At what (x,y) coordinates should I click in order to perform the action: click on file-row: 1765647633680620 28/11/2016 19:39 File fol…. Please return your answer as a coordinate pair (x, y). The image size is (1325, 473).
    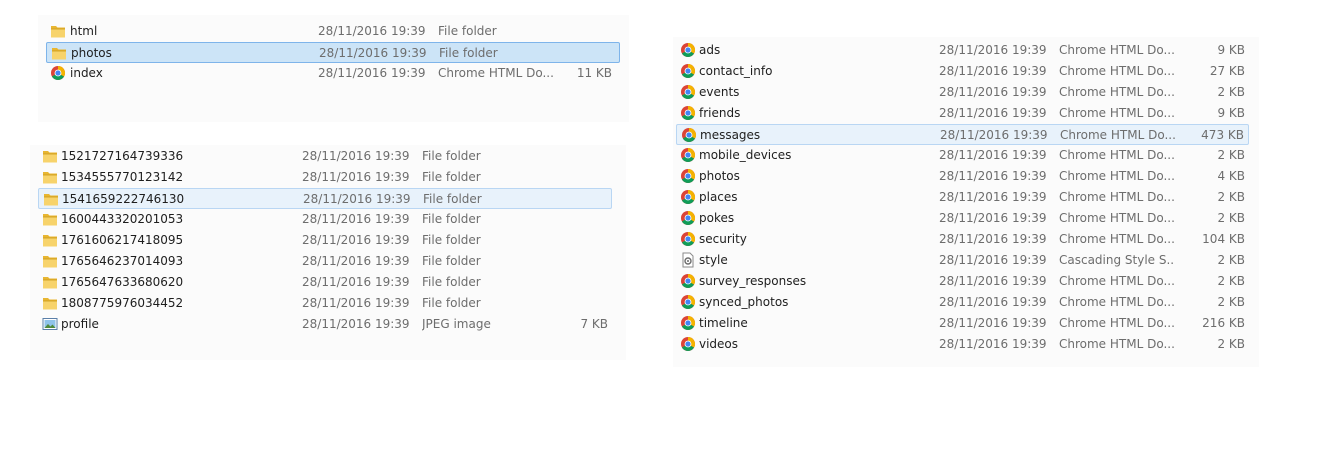
    Looking at the image, I should click on (325, 282).